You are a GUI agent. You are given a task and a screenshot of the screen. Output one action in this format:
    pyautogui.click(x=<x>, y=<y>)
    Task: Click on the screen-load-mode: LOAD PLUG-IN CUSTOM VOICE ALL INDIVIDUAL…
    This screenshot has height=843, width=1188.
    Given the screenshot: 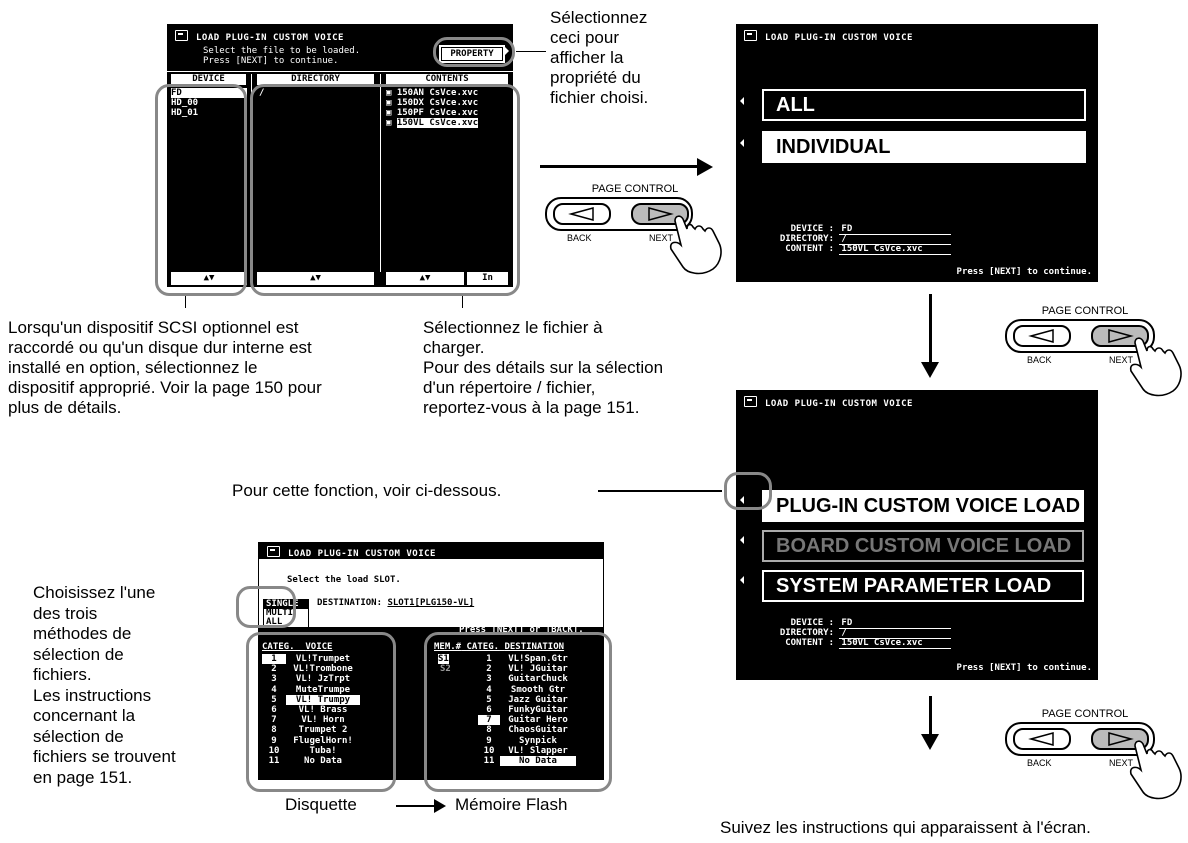 What is the action you would take?
    pyautogui.click(x=917, y=153)
    